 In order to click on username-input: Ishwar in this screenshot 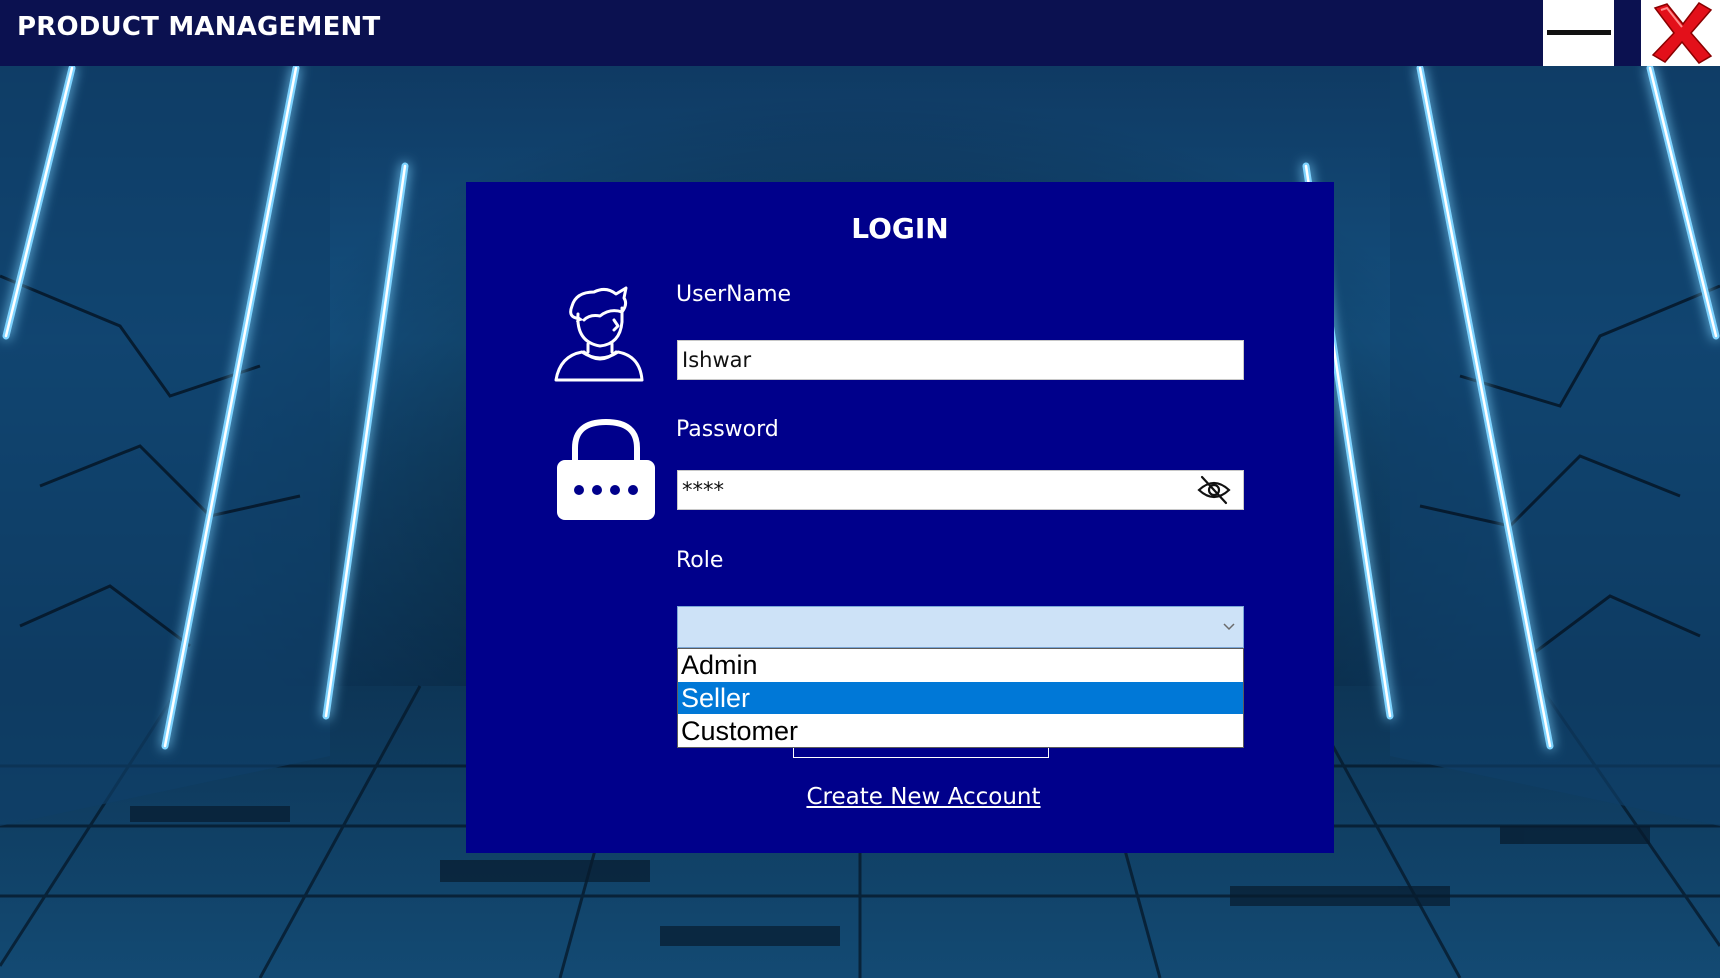, I will do `click(960, 360)`.